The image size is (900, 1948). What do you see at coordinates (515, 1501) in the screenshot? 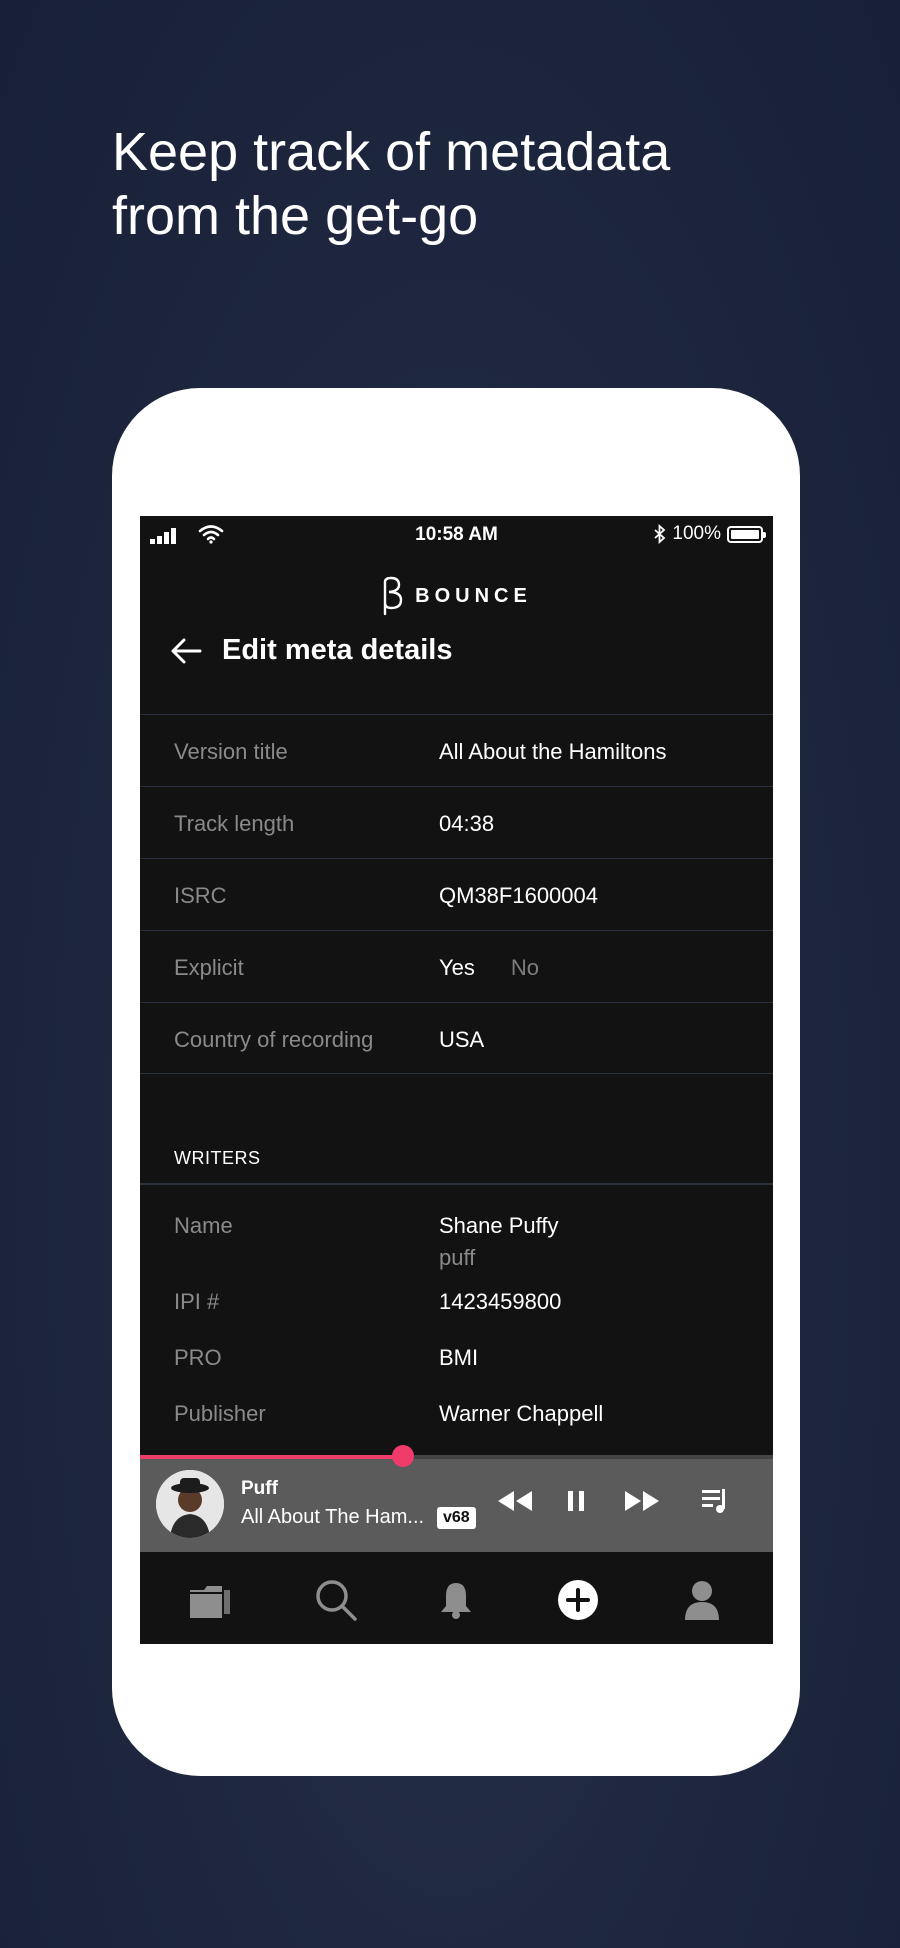
I see `rewind-icon` at bounding box center [515, 1501].